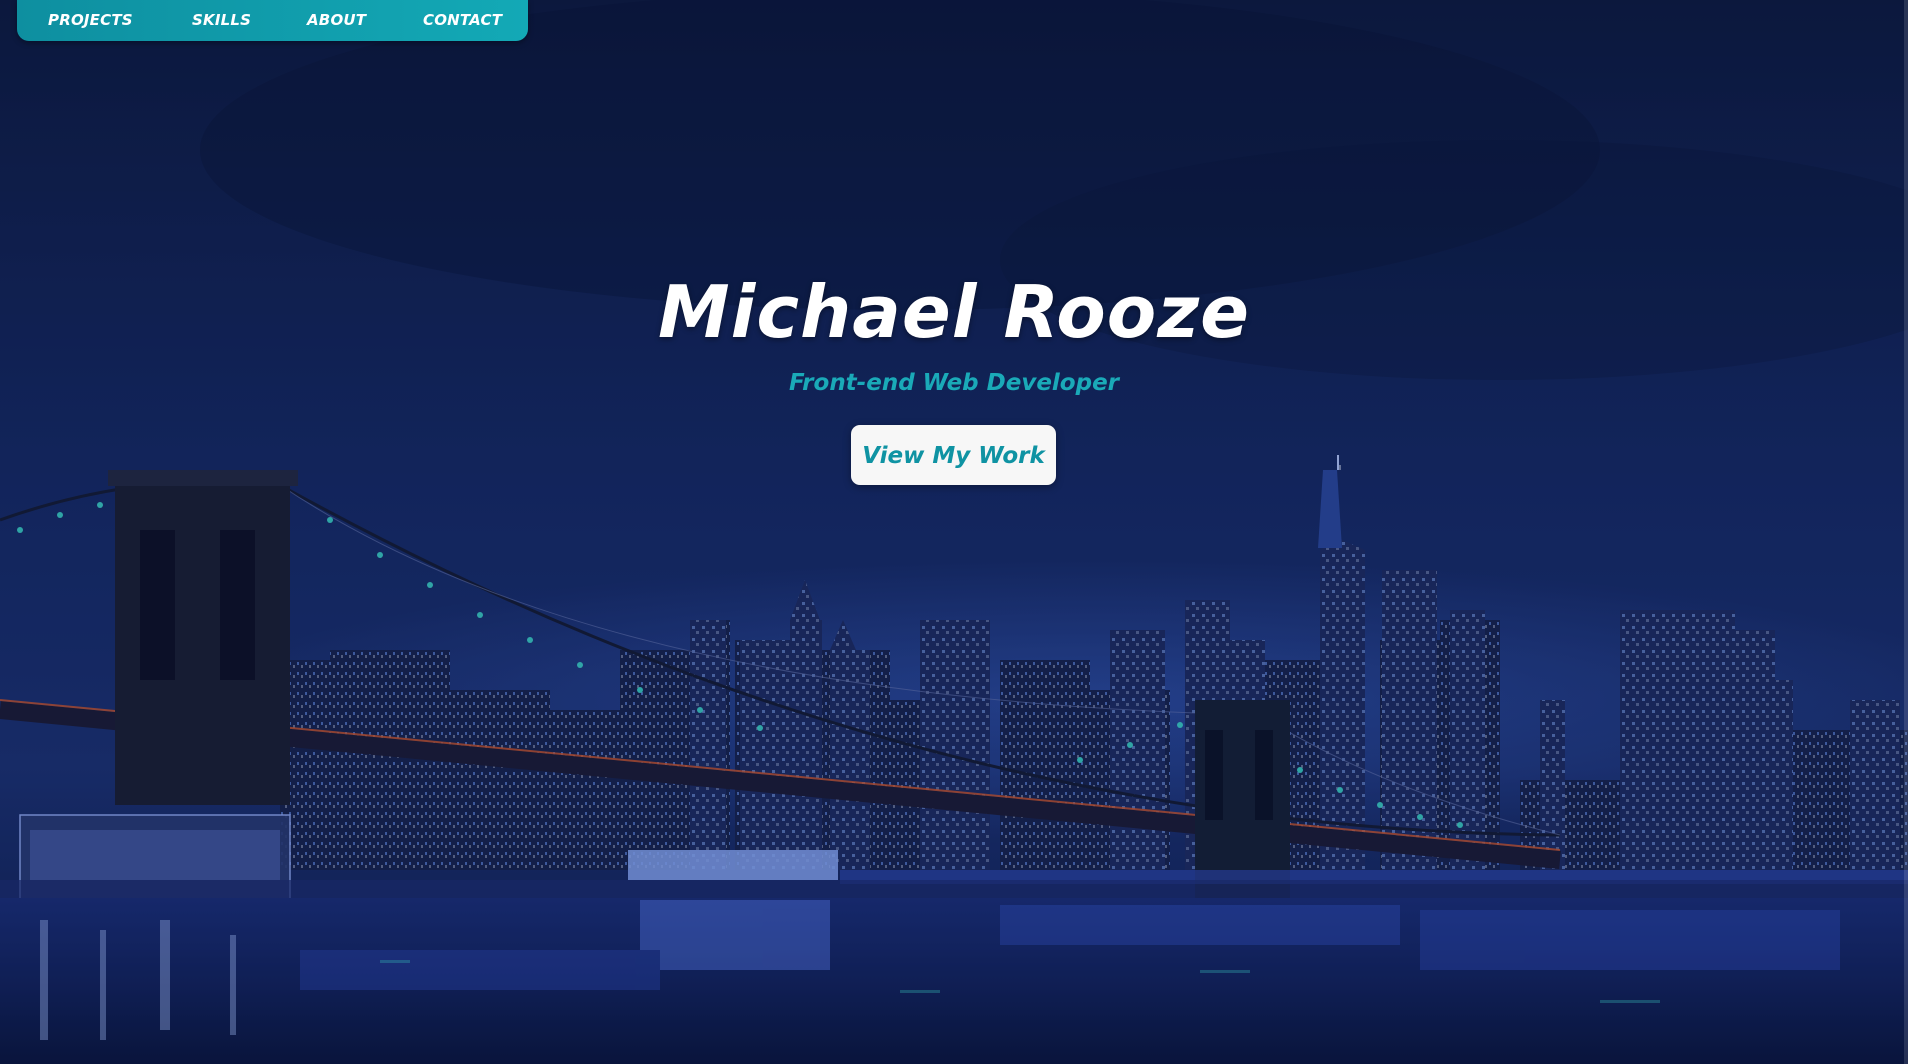 The height and width of the screenshot is (1064, 1908). Describe the element at coordinates (953, 455) in the screenshot. I see `view-my-work-button: View My Work` at that location.